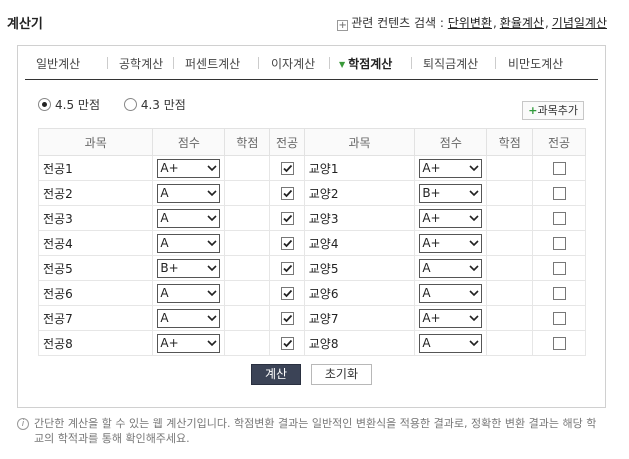 The height and width of the screenshot is (459, 629). Describe the element at coordinates (323, 168) in the screenshot. I see `subject-name: 교양1` at that location.